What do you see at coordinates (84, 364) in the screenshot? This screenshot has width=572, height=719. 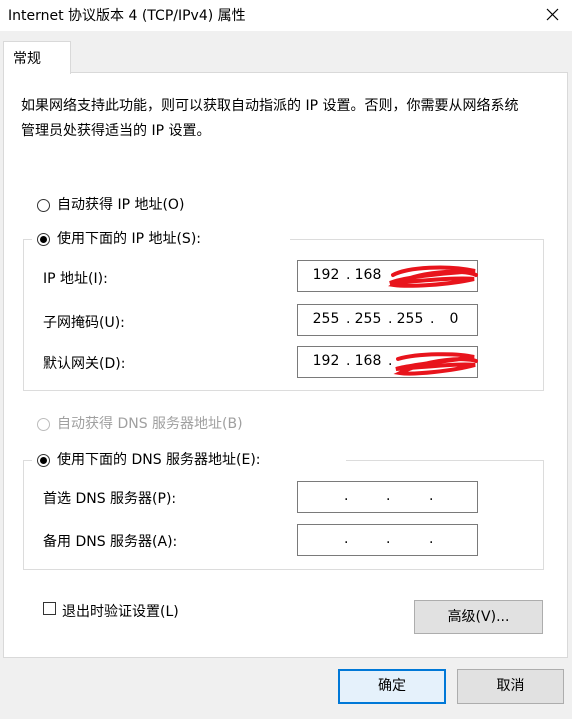 I see `default-gateway-label: 默认网关(D):` at bounding box center [84, 364].